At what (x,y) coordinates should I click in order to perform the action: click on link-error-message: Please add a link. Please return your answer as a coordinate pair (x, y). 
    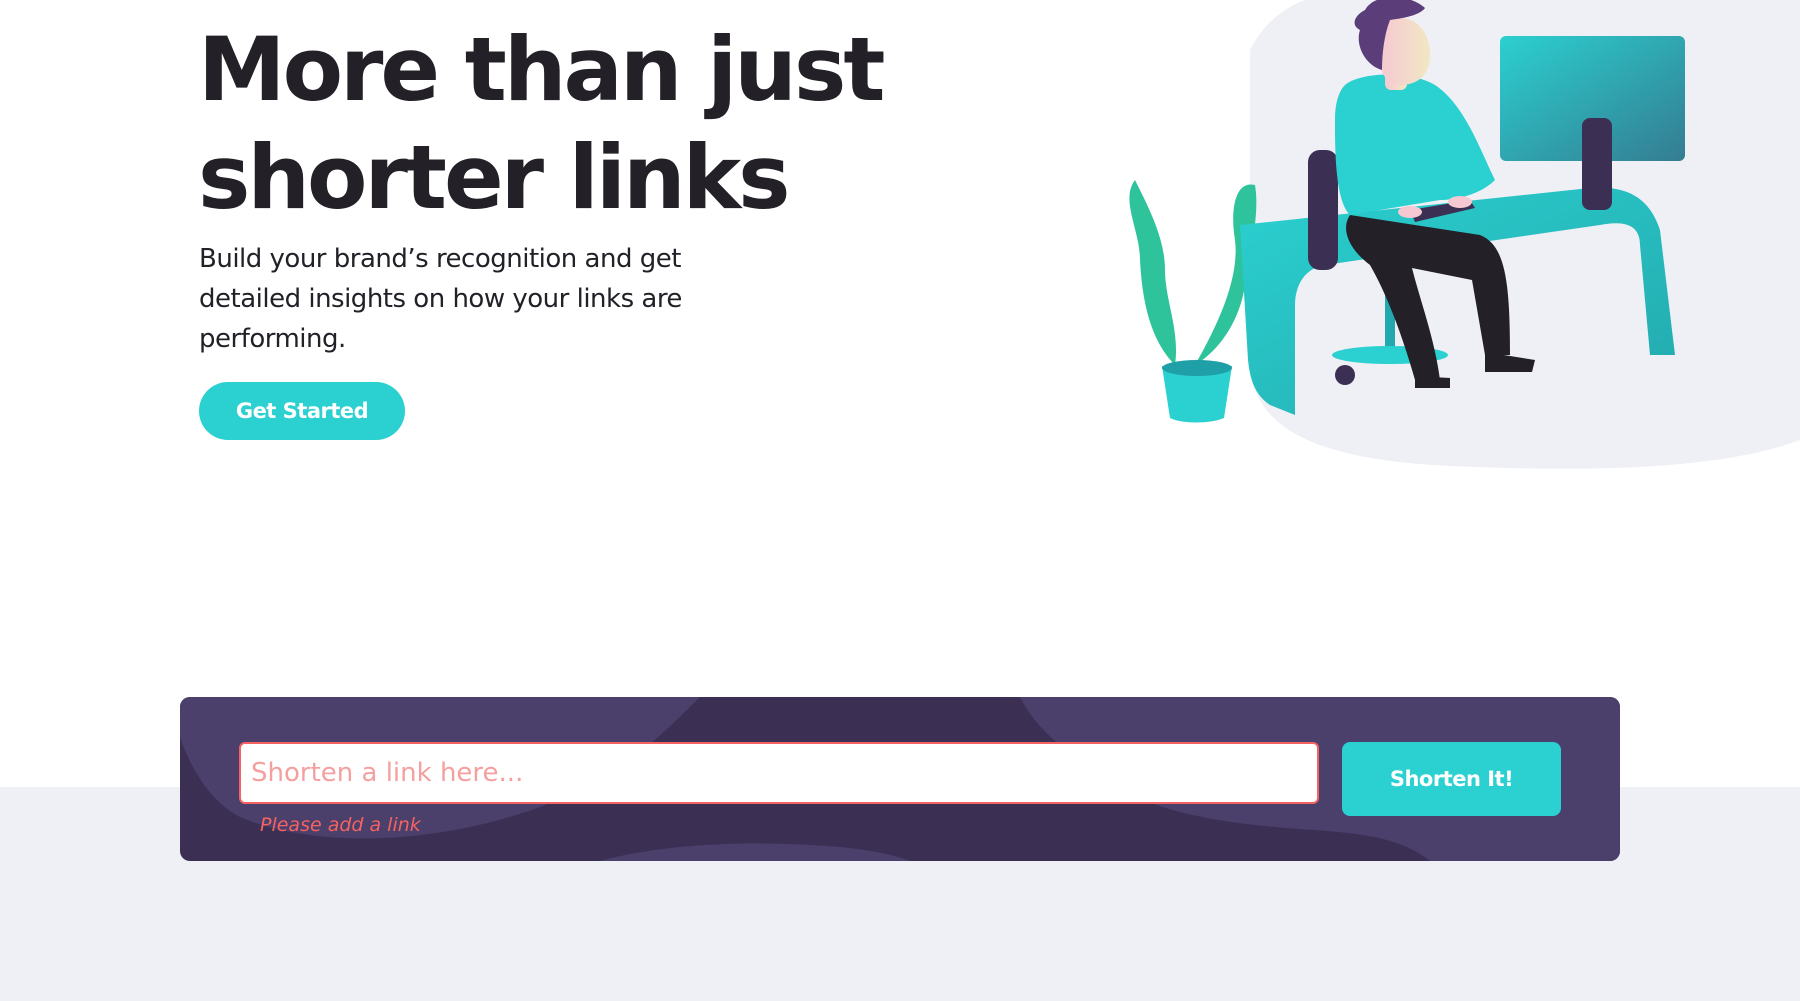
    Looking at the image, I should click on (340, 825).